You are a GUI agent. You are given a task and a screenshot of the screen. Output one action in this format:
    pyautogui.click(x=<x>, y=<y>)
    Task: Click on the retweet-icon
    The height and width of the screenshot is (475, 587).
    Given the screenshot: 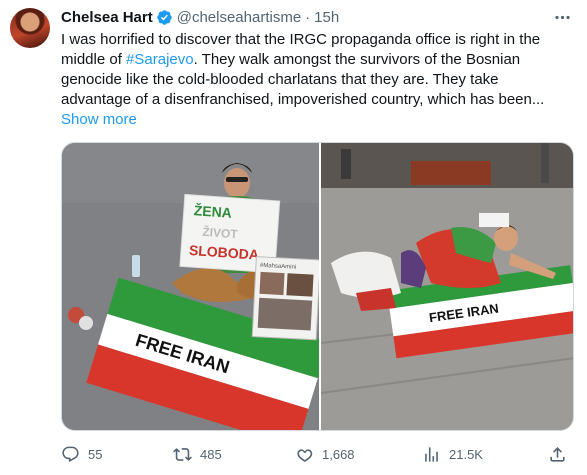 What is the action you would take?
    pyautogui.click(x=182, y=454)
    